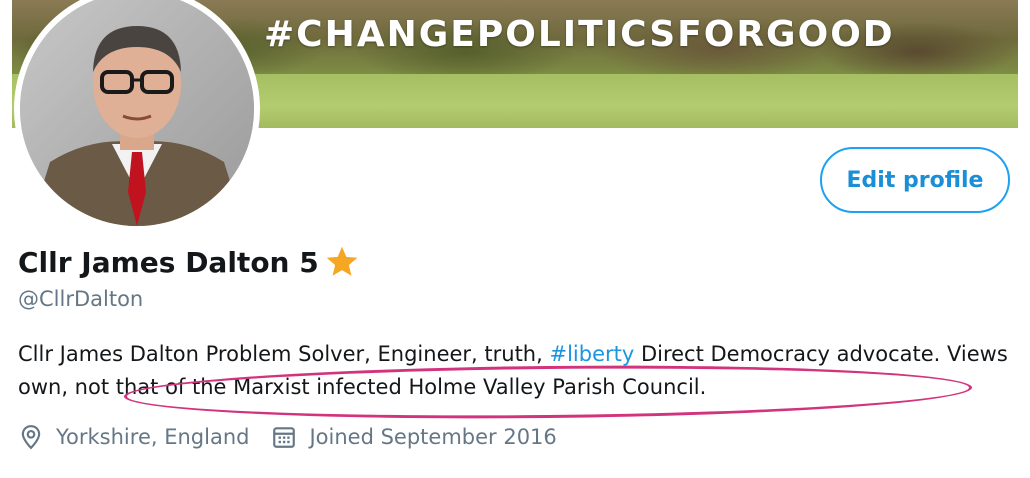 The height and width of the screenshot is (478, 1030). I want to click on edit-profile-button: Edit profile, so click(915, 180).